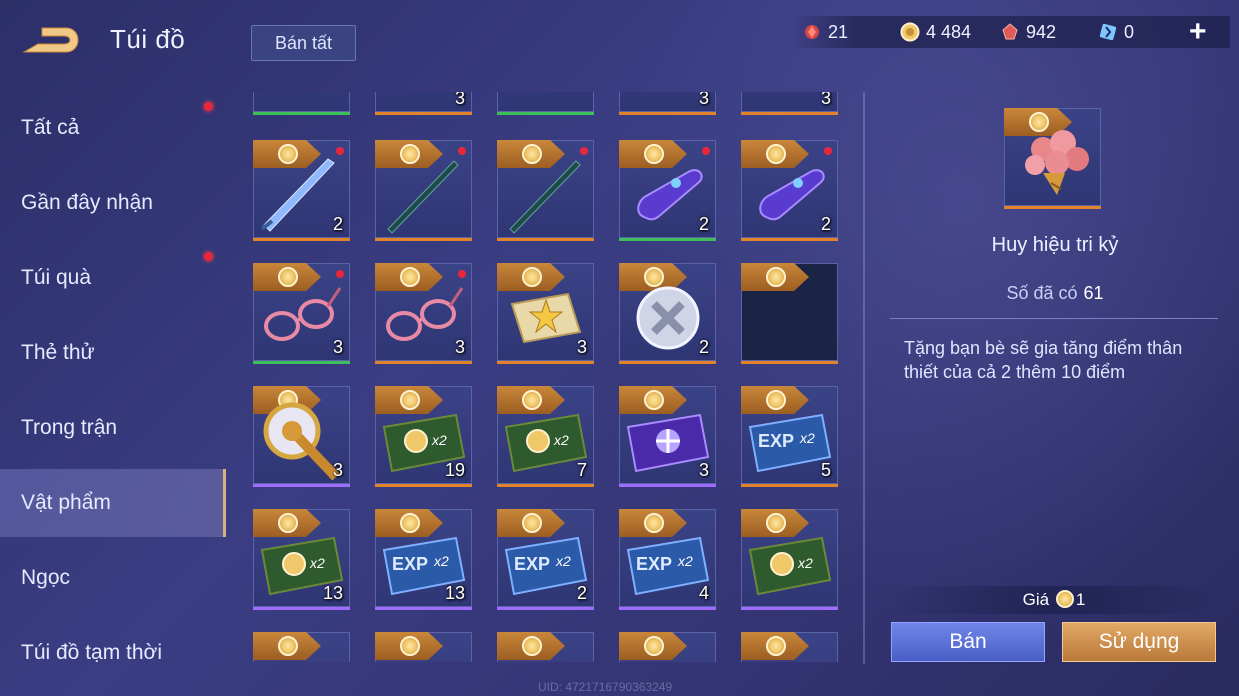 This screenshot has height=696, width=1239. Describe the element at coordinates (454, 470) in the screenshot. I see `item-count: 19` at that location.